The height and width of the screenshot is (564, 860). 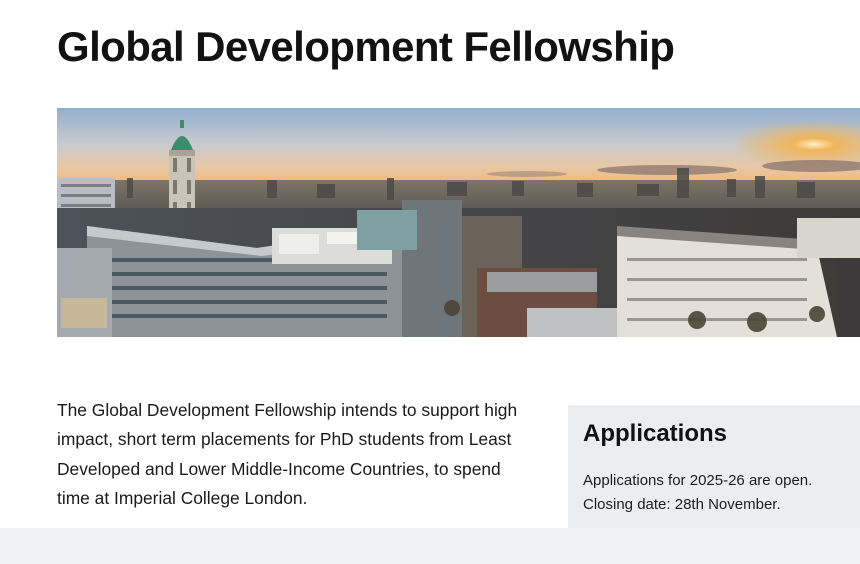 I want to click on page-title: Global Development Fellowship, so click(x=366, y=46).